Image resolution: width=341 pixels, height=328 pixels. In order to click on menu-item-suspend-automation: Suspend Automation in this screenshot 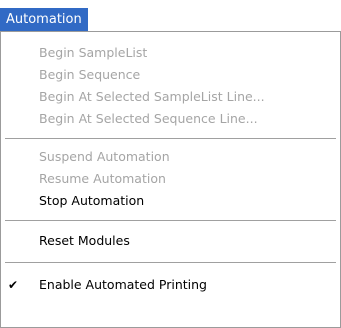, I will do `click(170, 157)`.